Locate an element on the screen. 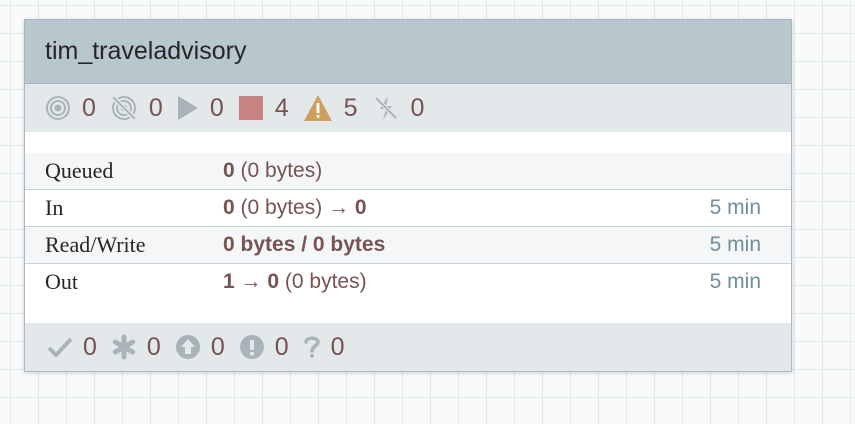 The height and width of the screenshot is (424, 855). modified-and-stale-stat: 0 is located at coordinates (264, 347).